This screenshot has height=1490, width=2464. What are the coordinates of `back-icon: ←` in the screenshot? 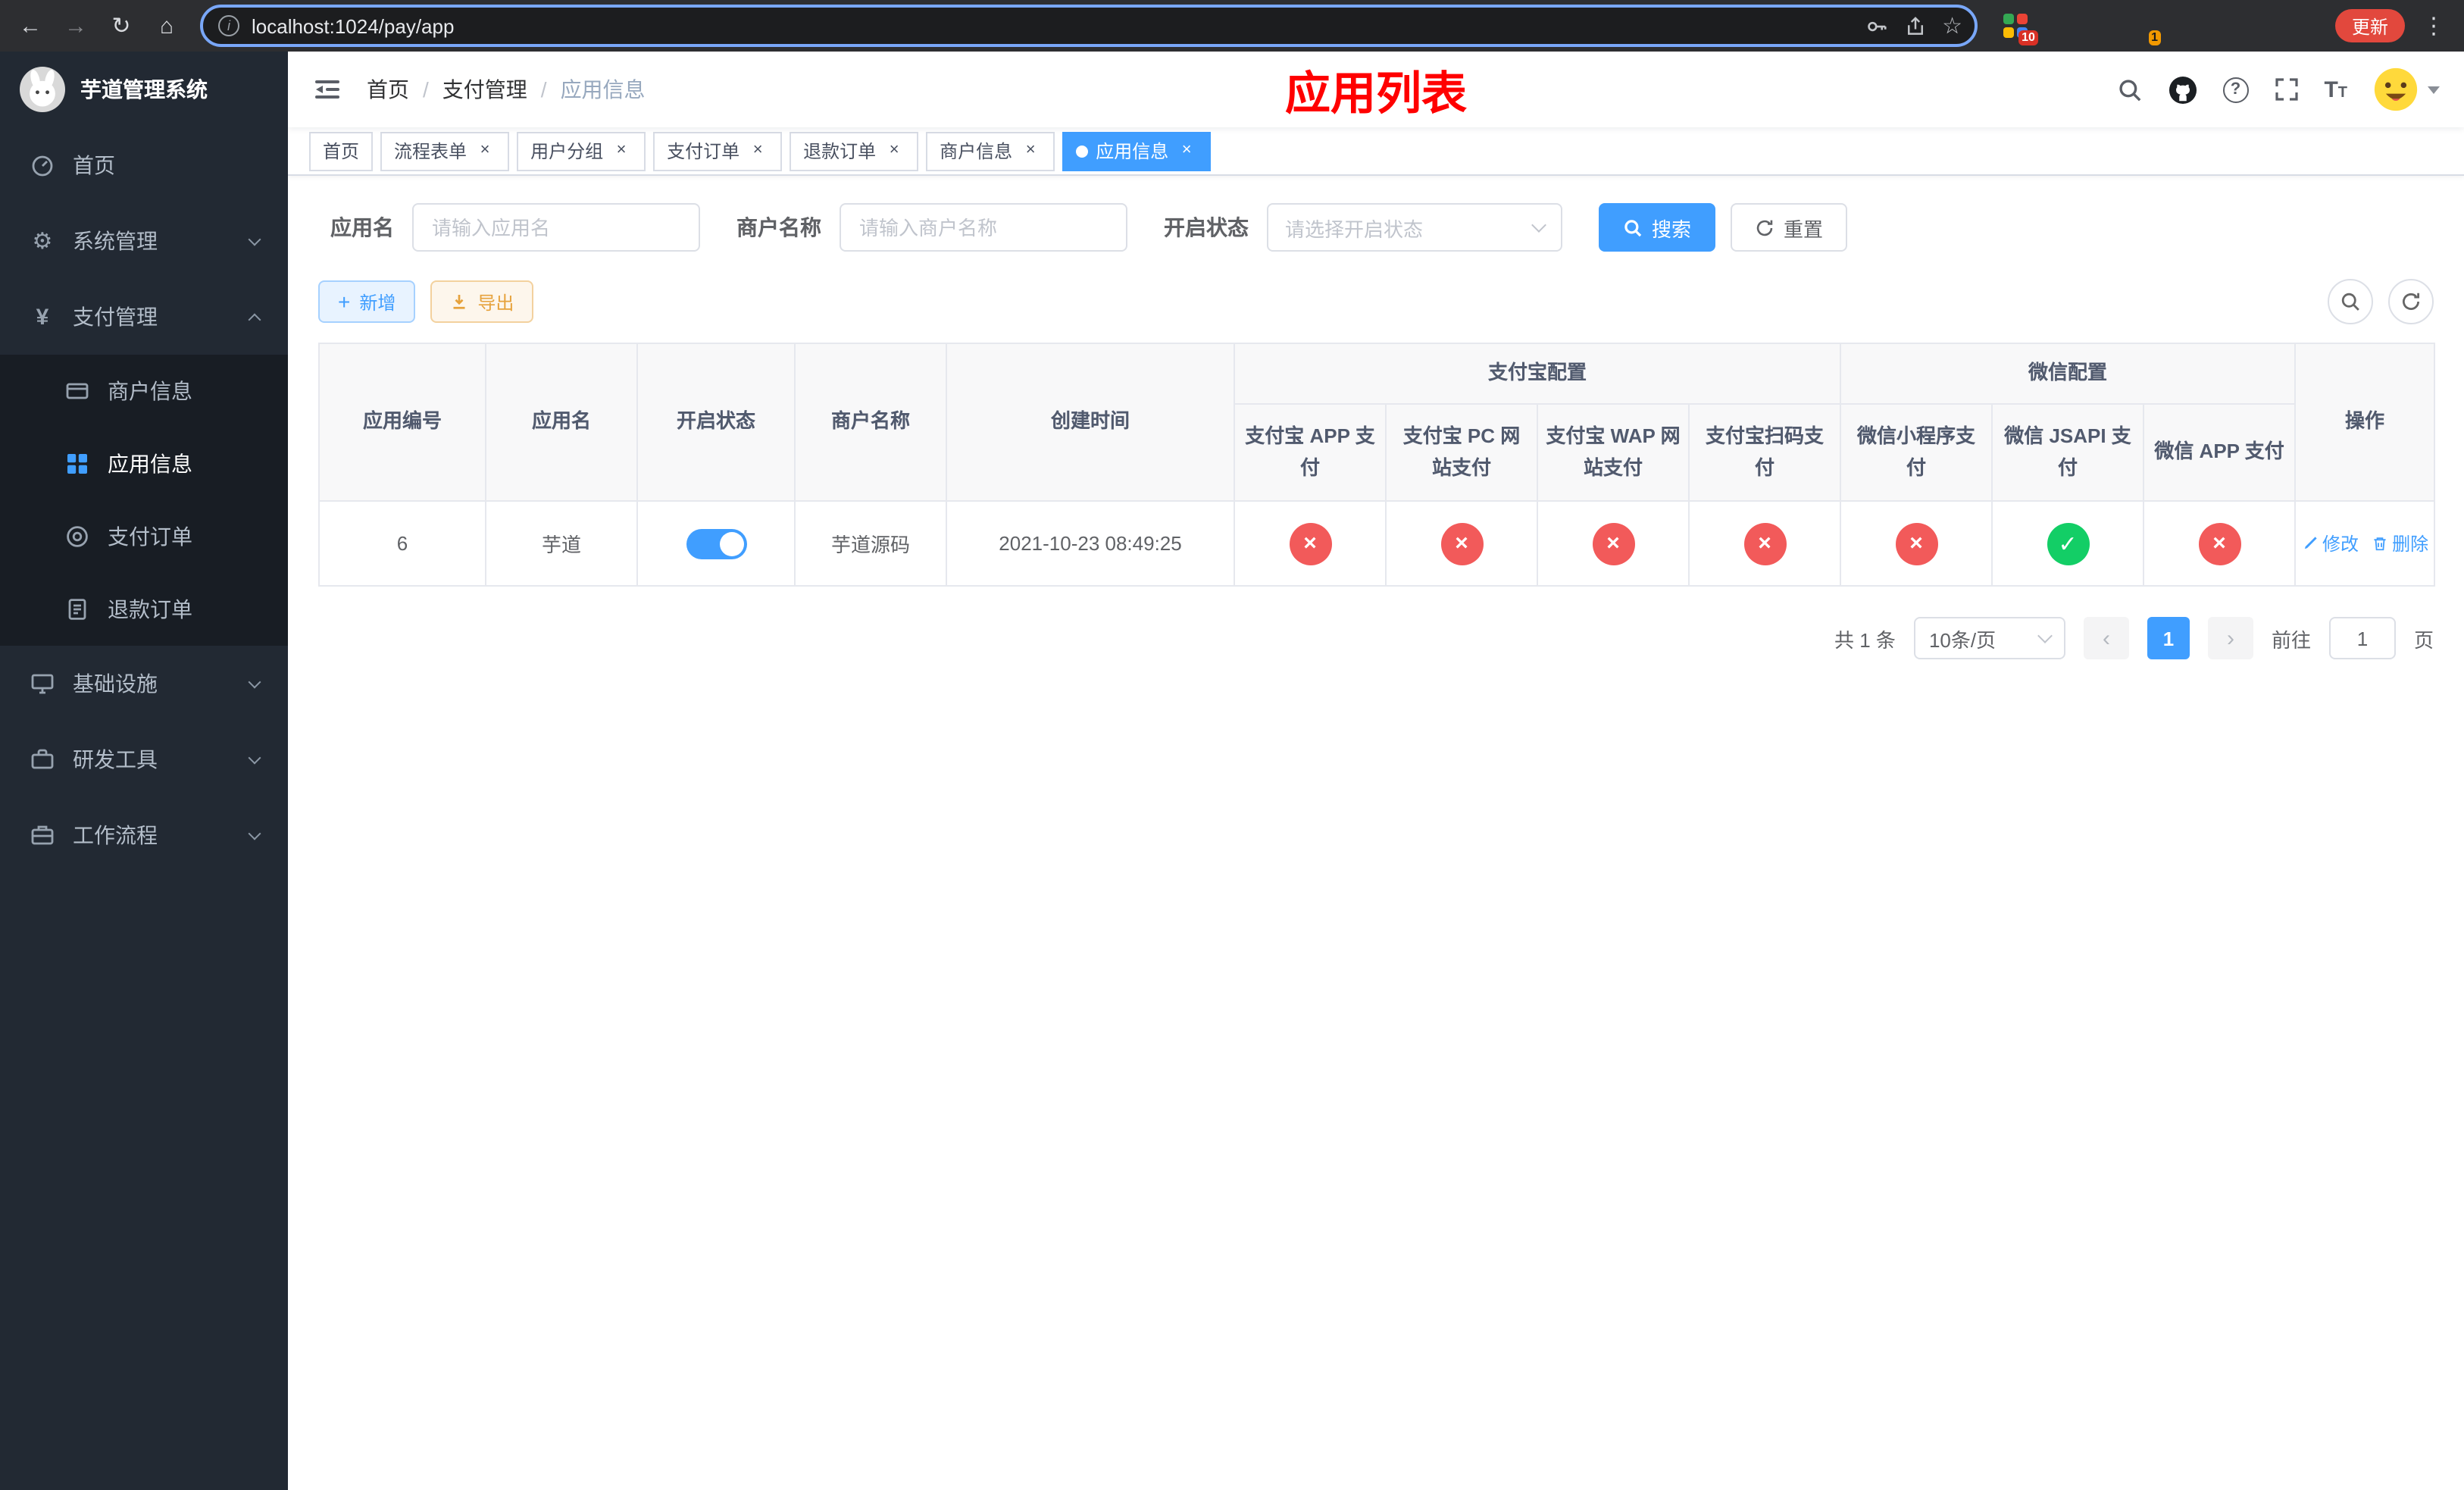 It's located at (30, 26).